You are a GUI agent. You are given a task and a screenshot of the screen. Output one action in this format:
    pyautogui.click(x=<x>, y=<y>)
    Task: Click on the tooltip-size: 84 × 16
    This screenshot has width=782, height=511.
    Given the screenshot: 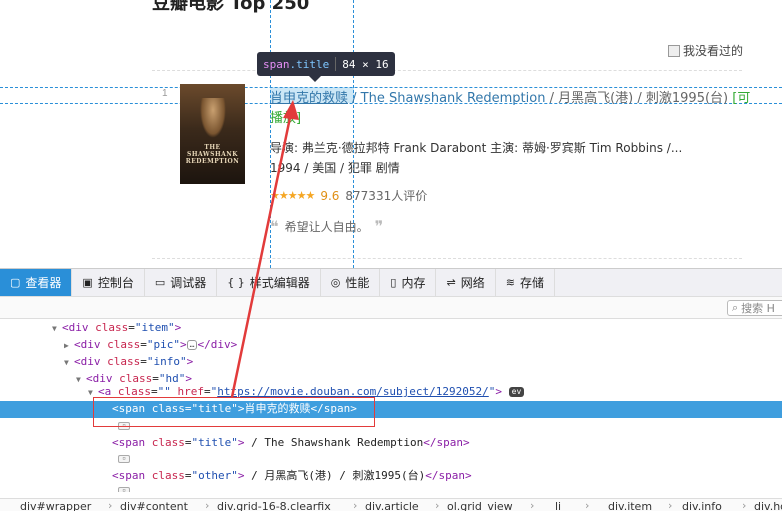 What is the action you would take?
    pyautogui.click(x=365, y=64)
    